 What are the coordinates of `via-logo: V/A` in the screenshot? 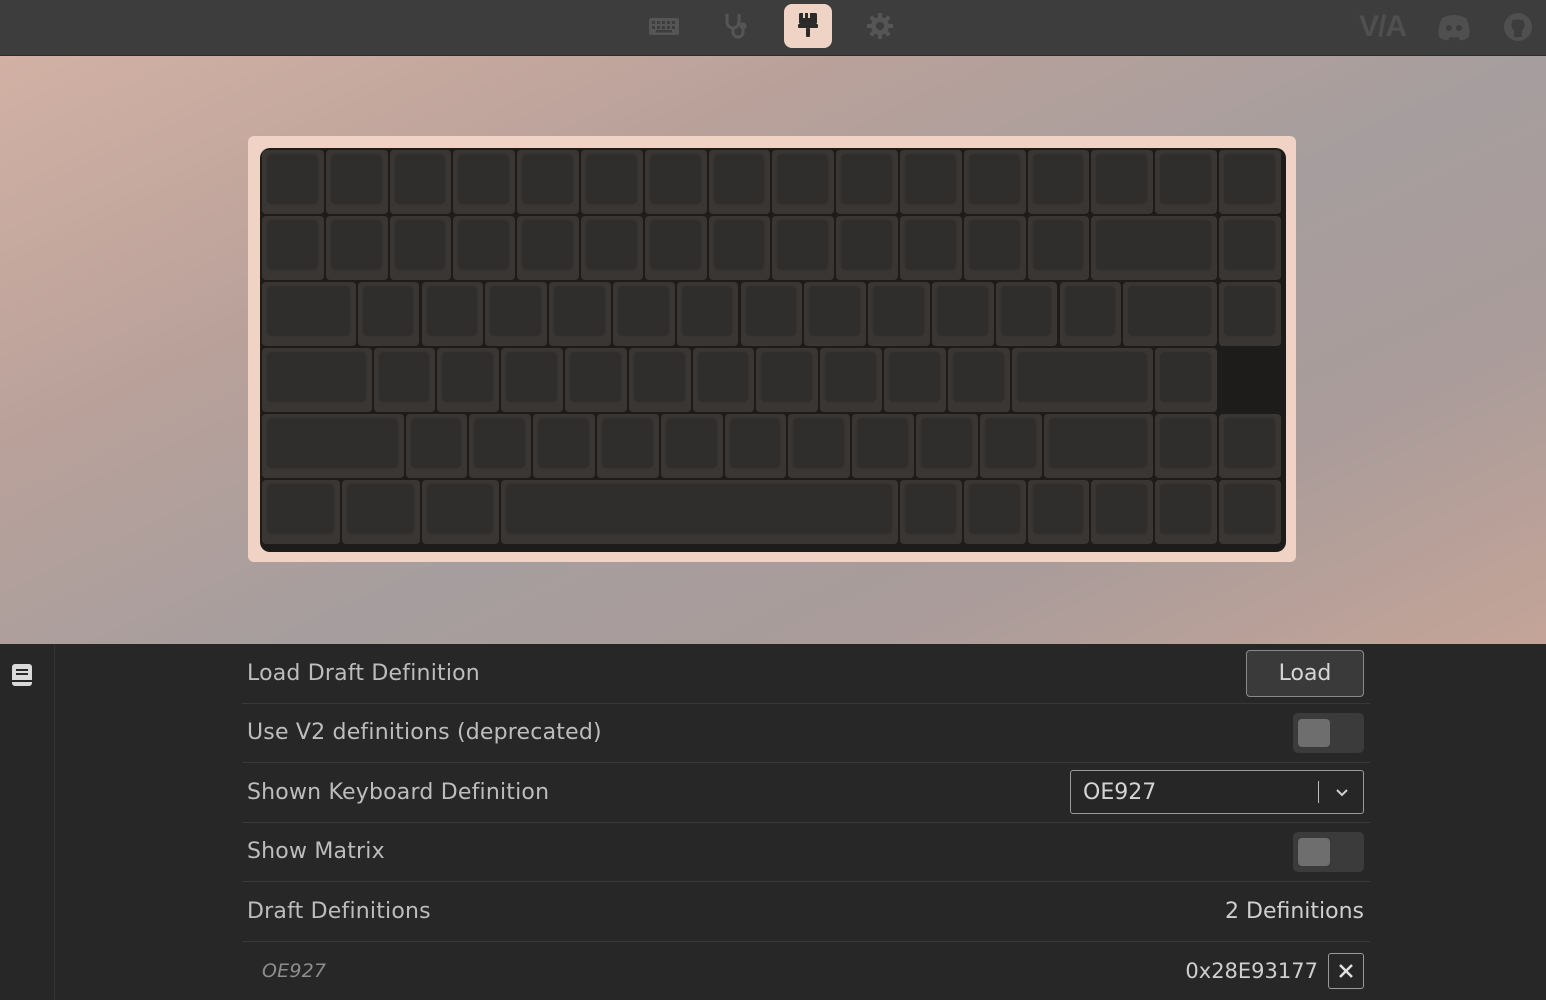 It's located at (1382, 27).